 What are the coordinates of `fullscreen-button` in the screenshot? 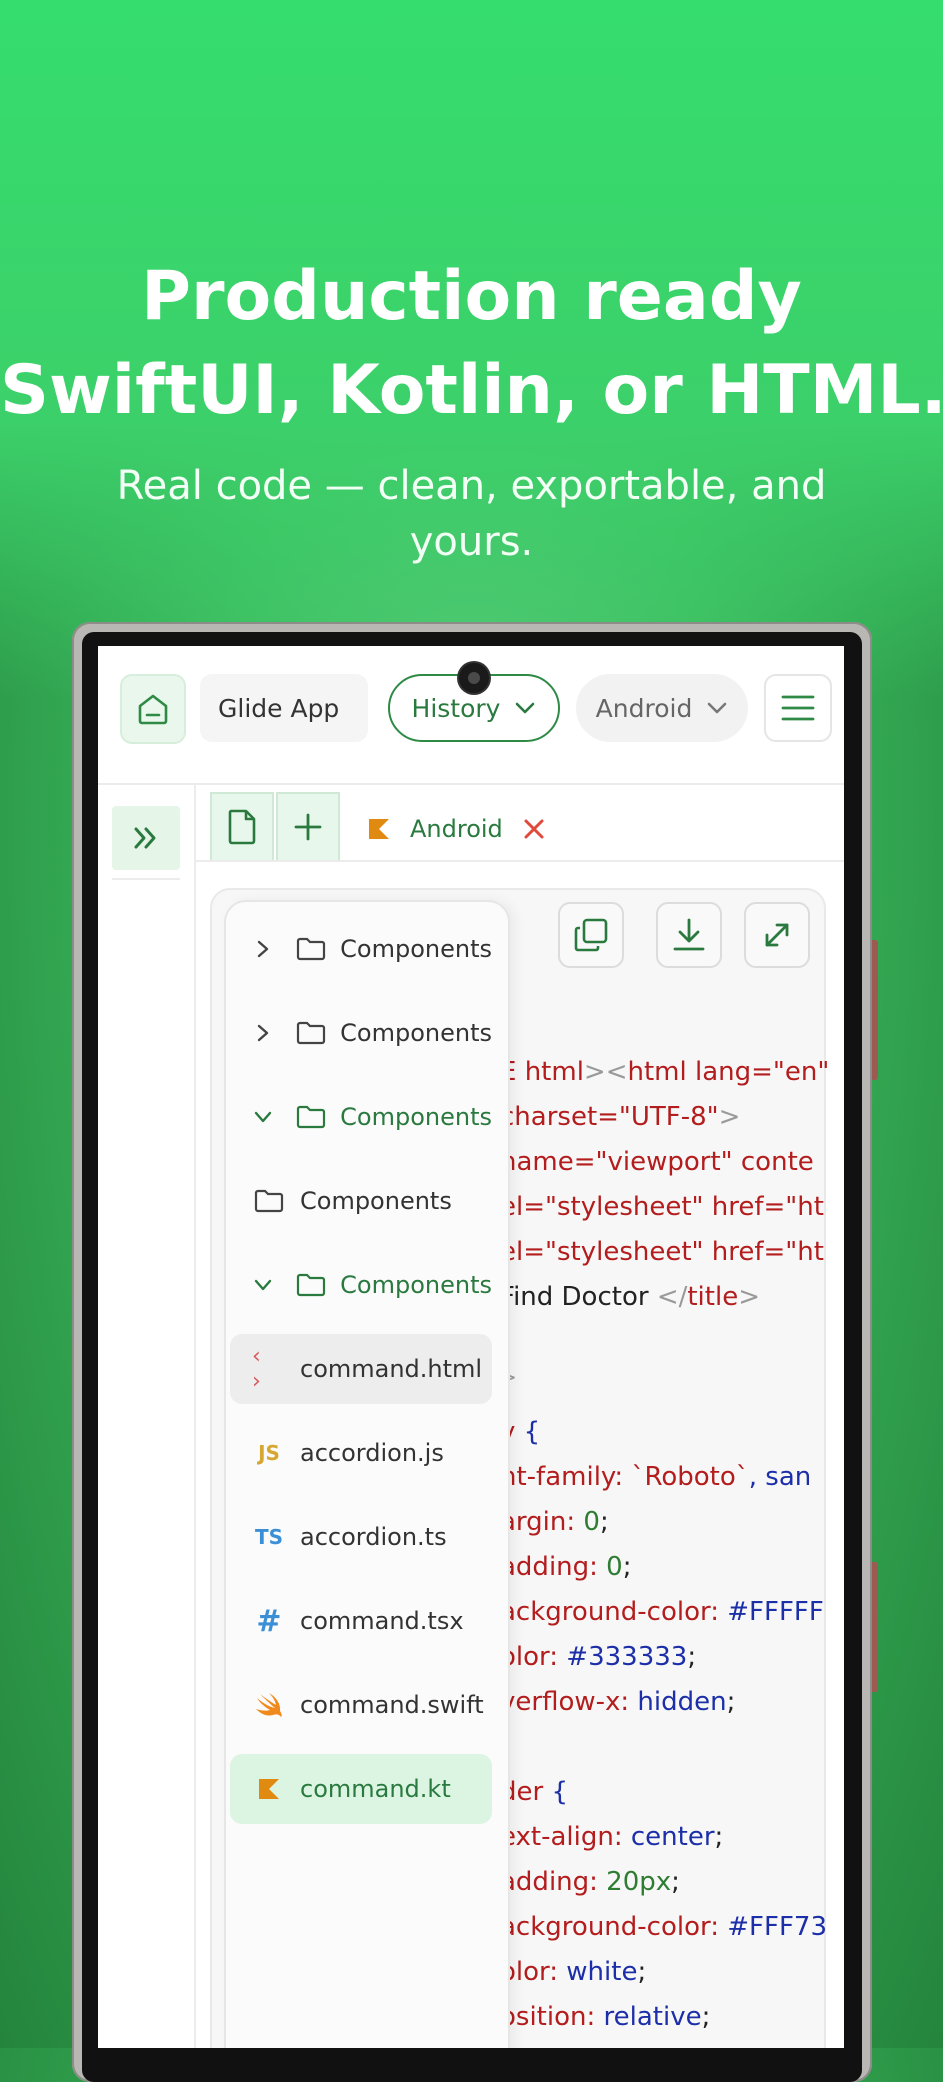 It's located at (777, 935).